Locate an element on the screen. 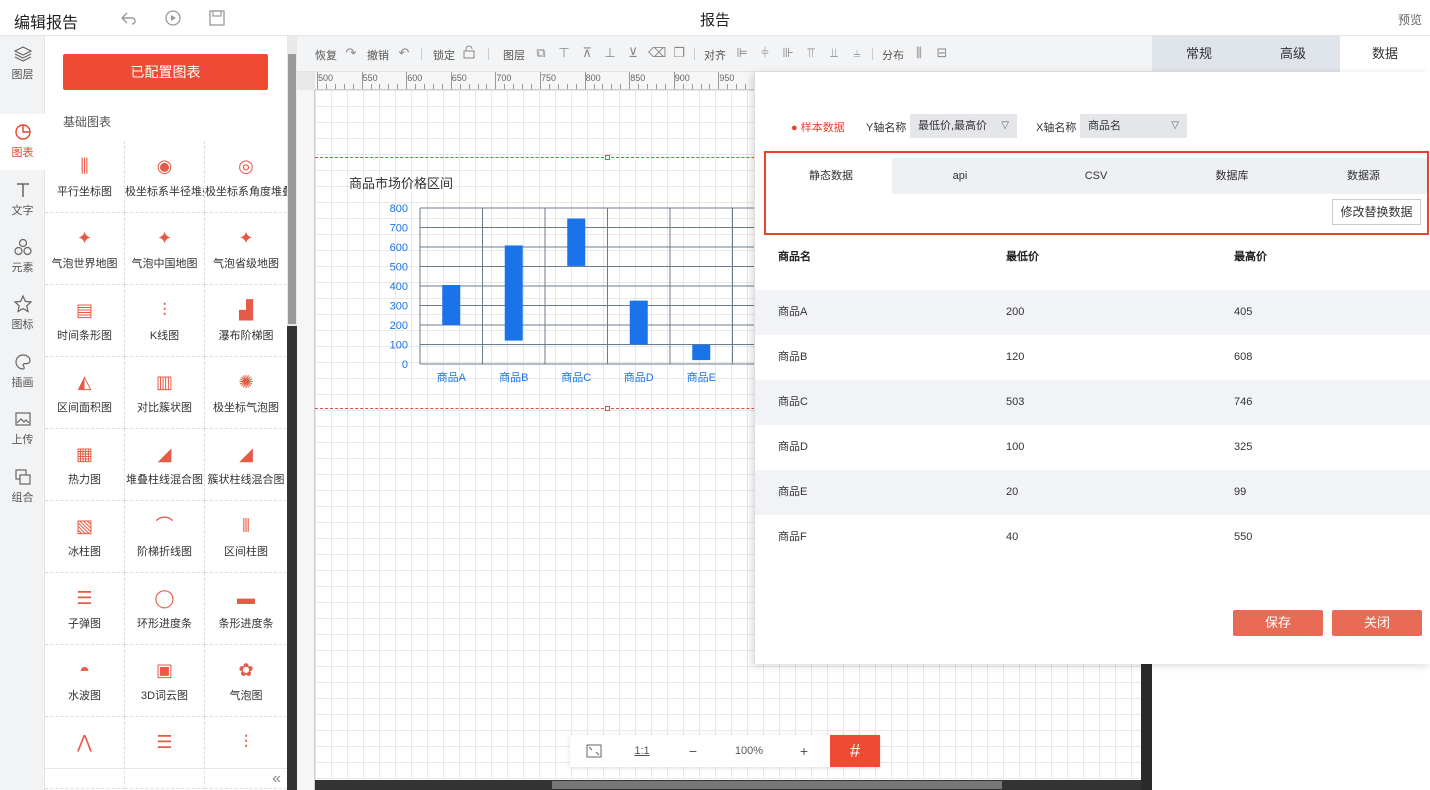  hscroll-thumb is located at coordinates (777, 785).